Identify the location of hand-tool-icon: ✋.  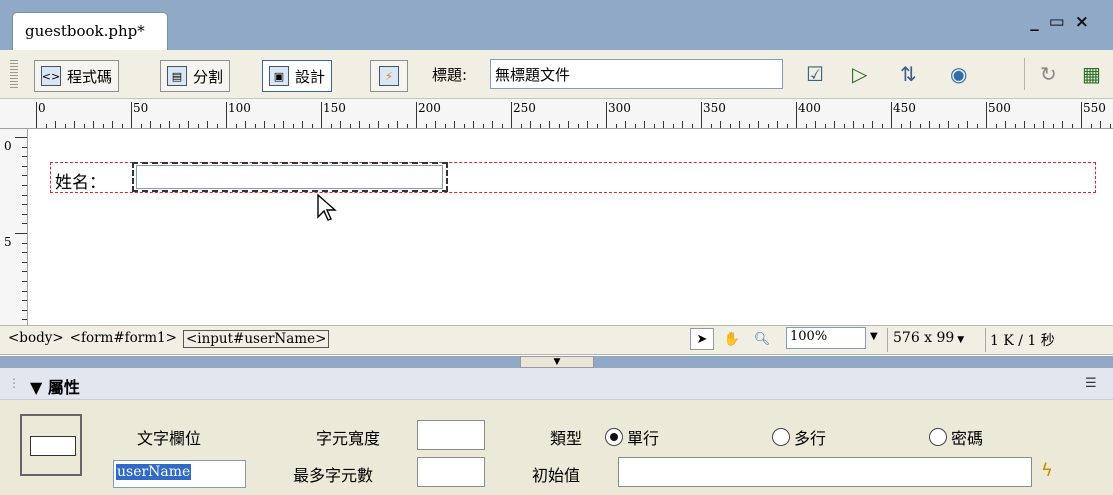
(732, 339).